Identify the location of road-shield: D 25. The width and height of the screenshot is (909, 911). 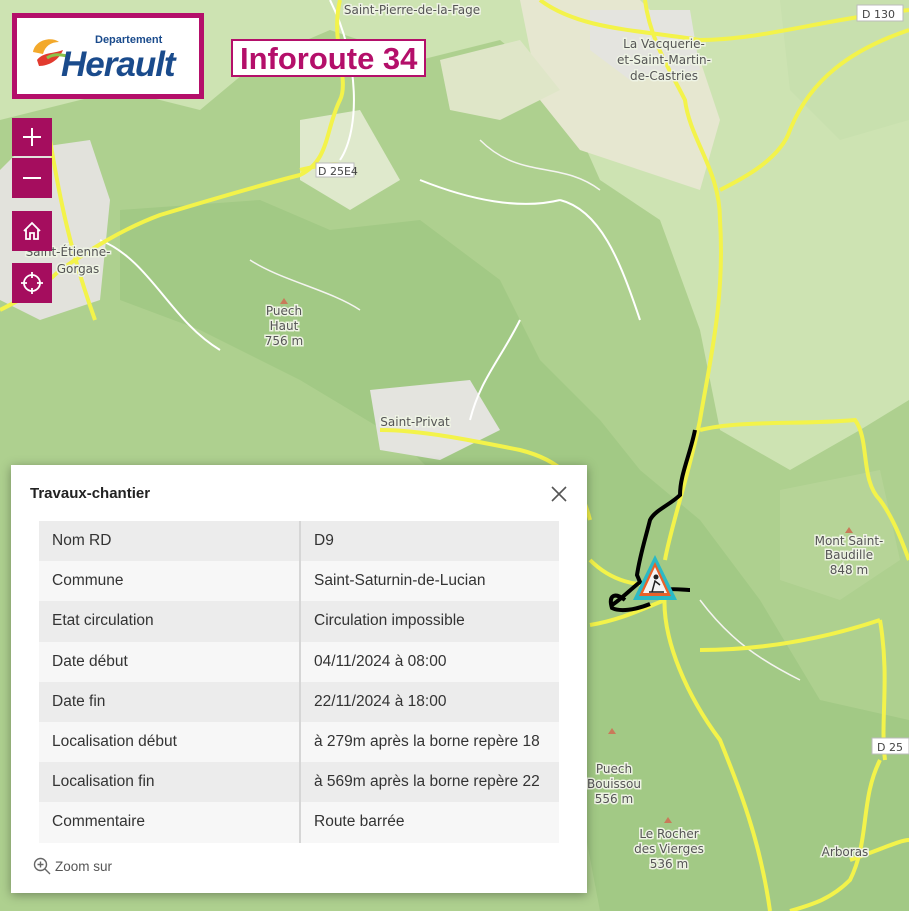
(890, 746).